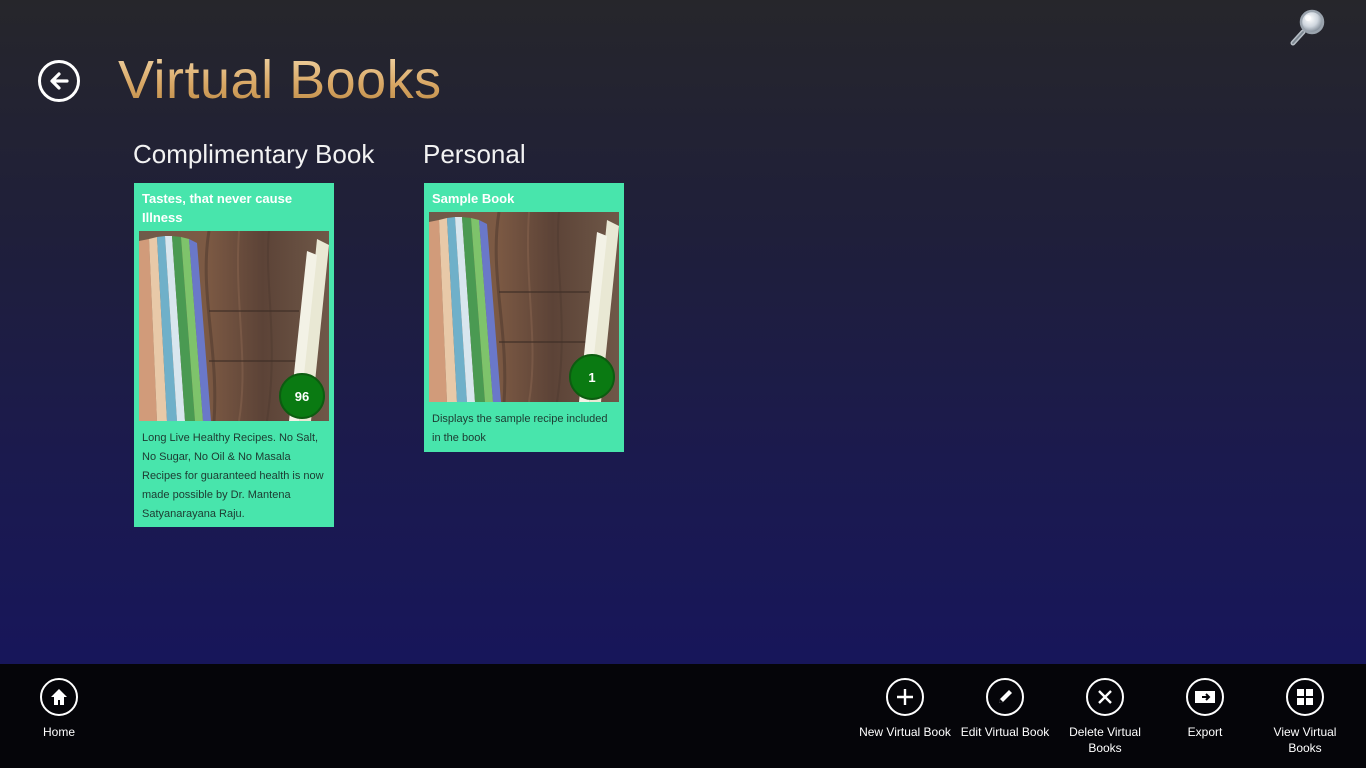 The image size is (1366, 768). I want to click on home-icon, so click(59, 697).